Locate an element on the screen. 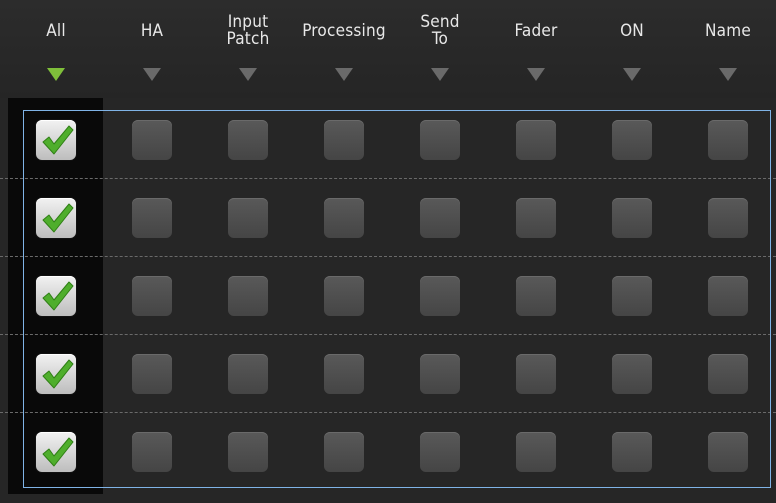 Image resolution: width=776 pixels, height=503 pixels. column-header-input-patch: Input Patch is located at coordinates (248, 49).